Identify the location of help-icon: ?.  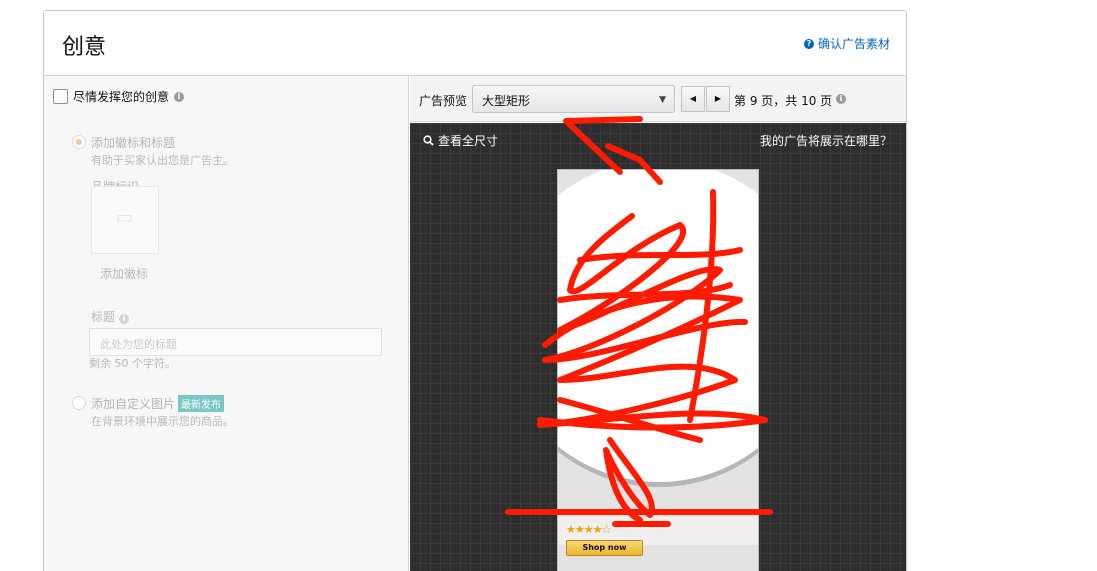
(808, 43).